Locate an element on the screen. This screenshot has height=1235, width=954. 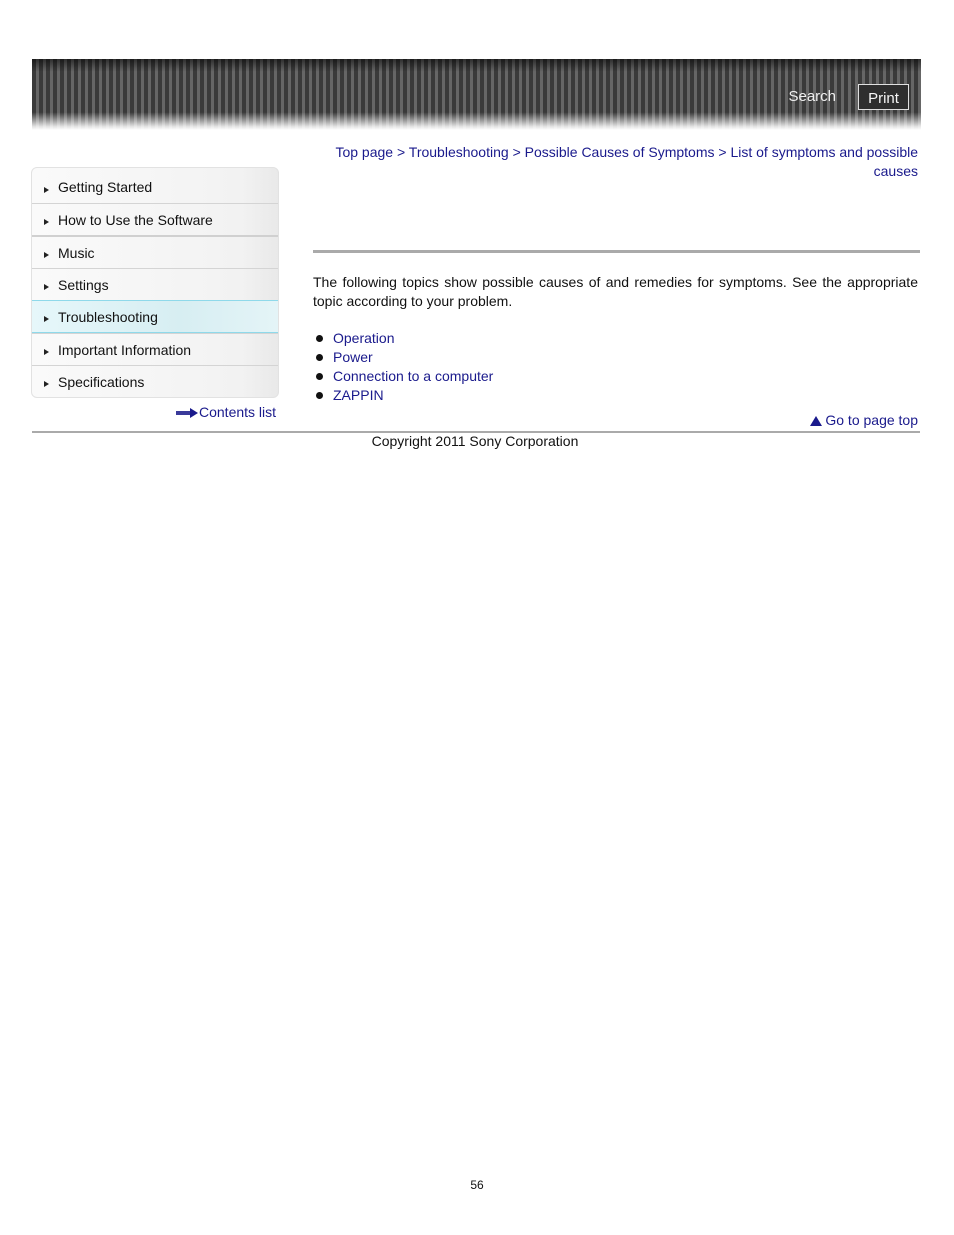
sidebar-item-how-to-use-software: How to Use the Software is located at coordinates (155, 219).